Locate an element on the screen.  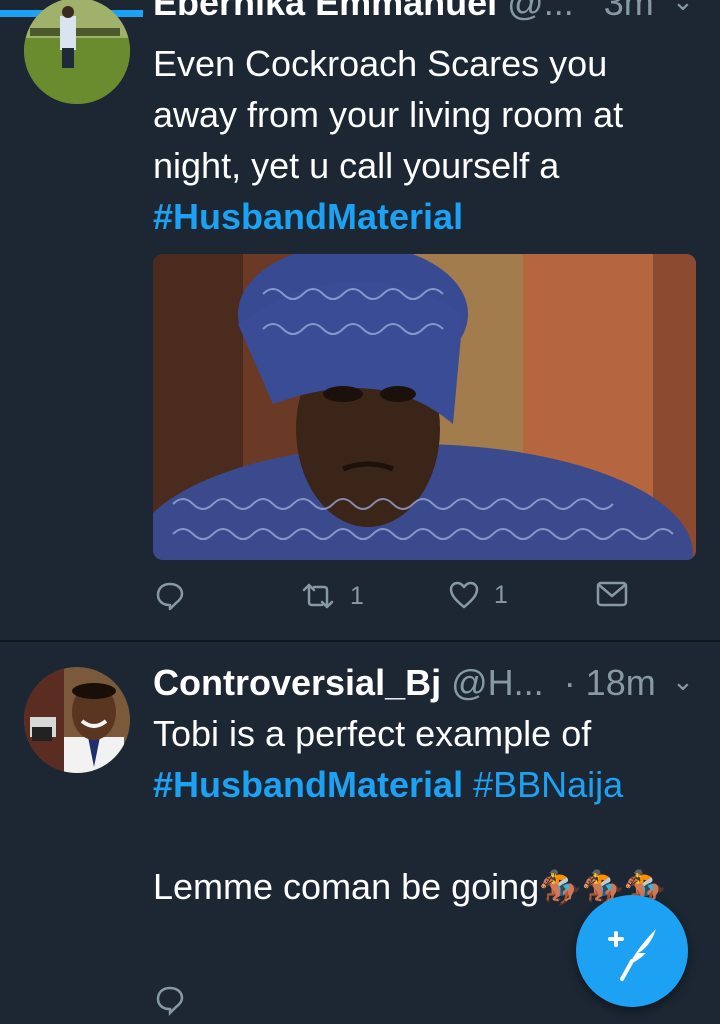
like-count: 1 is located at coordinates (501, 594).